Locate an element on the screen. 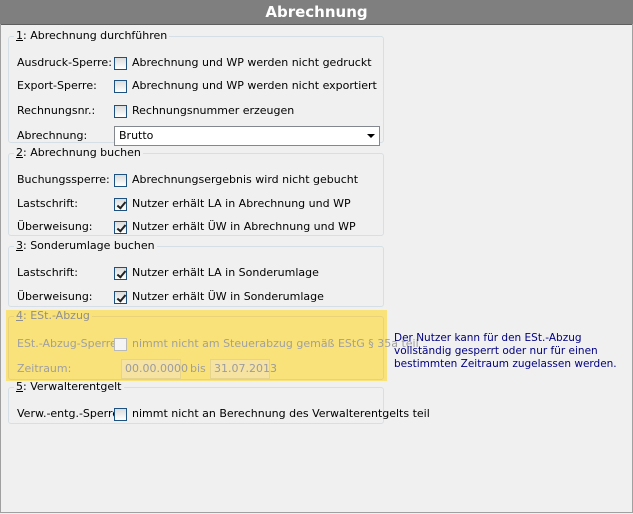 Image resolution: width=633 pixels, height=514 pixels. verw-sperre-checkbox is located at coordinates (120, 414).